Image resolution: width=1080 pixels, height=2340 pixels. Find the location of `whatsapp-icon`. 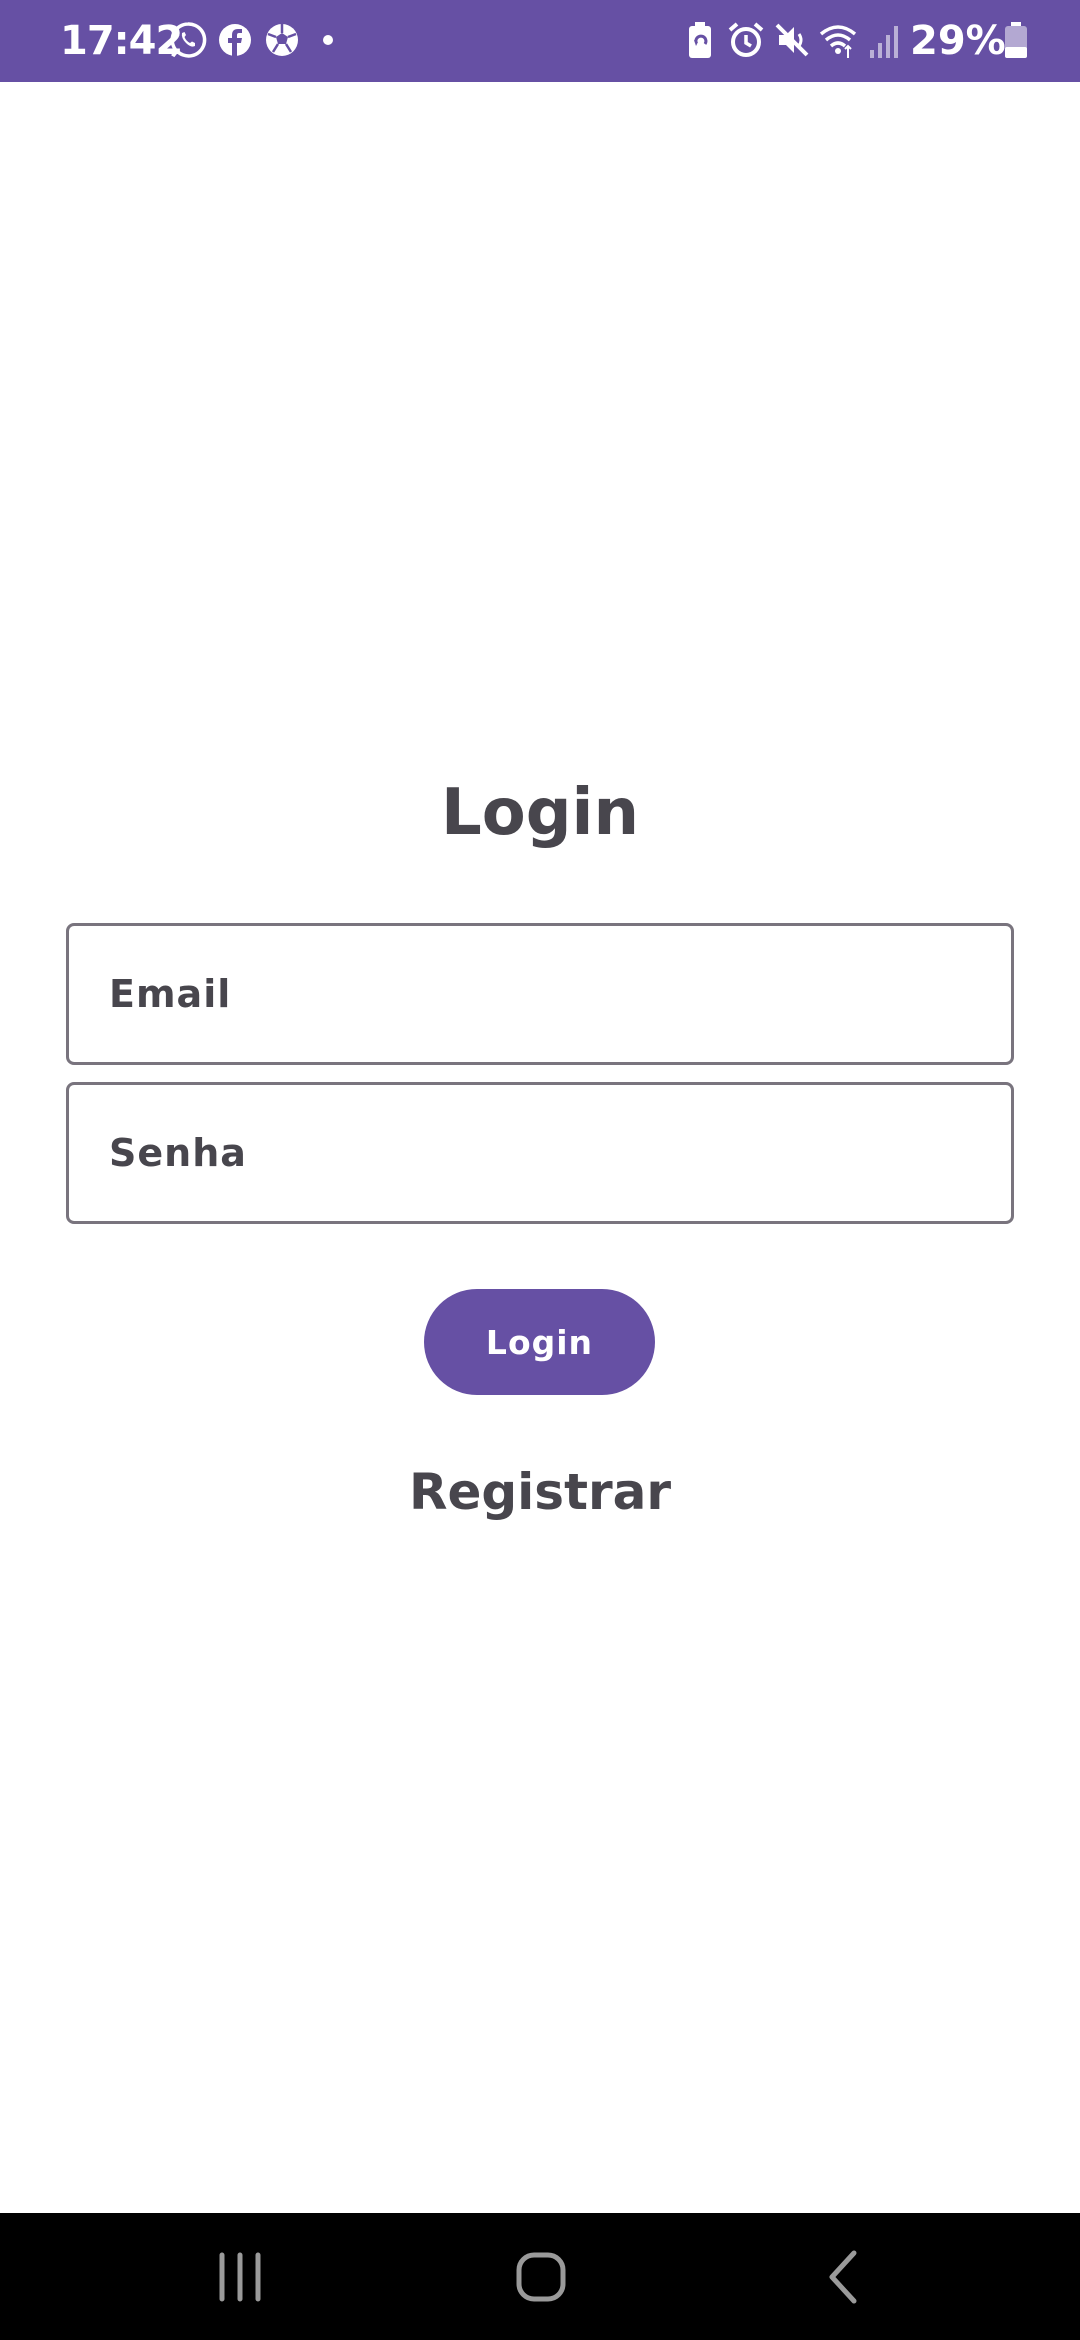

whatsapp-icon is located at coordinates (188, 40).